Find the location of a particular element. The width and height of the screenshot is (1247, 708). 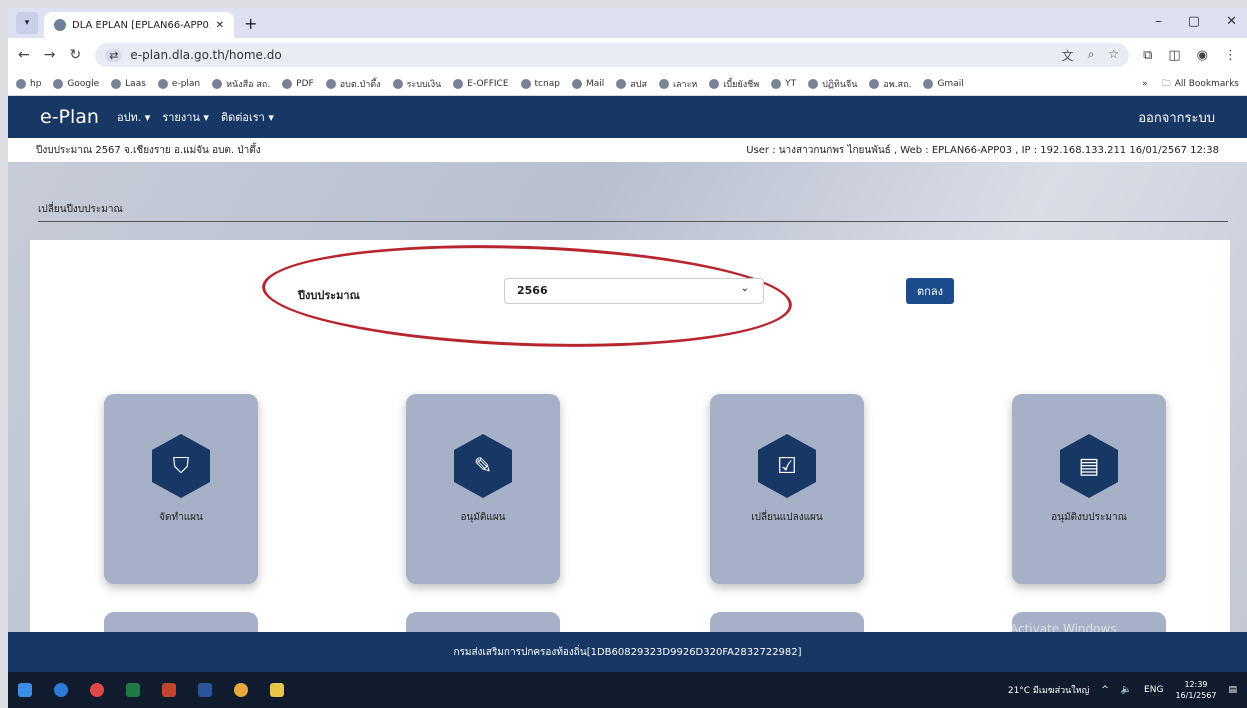

menu-icon: ⋮ is located at coordinates (1230, 55).